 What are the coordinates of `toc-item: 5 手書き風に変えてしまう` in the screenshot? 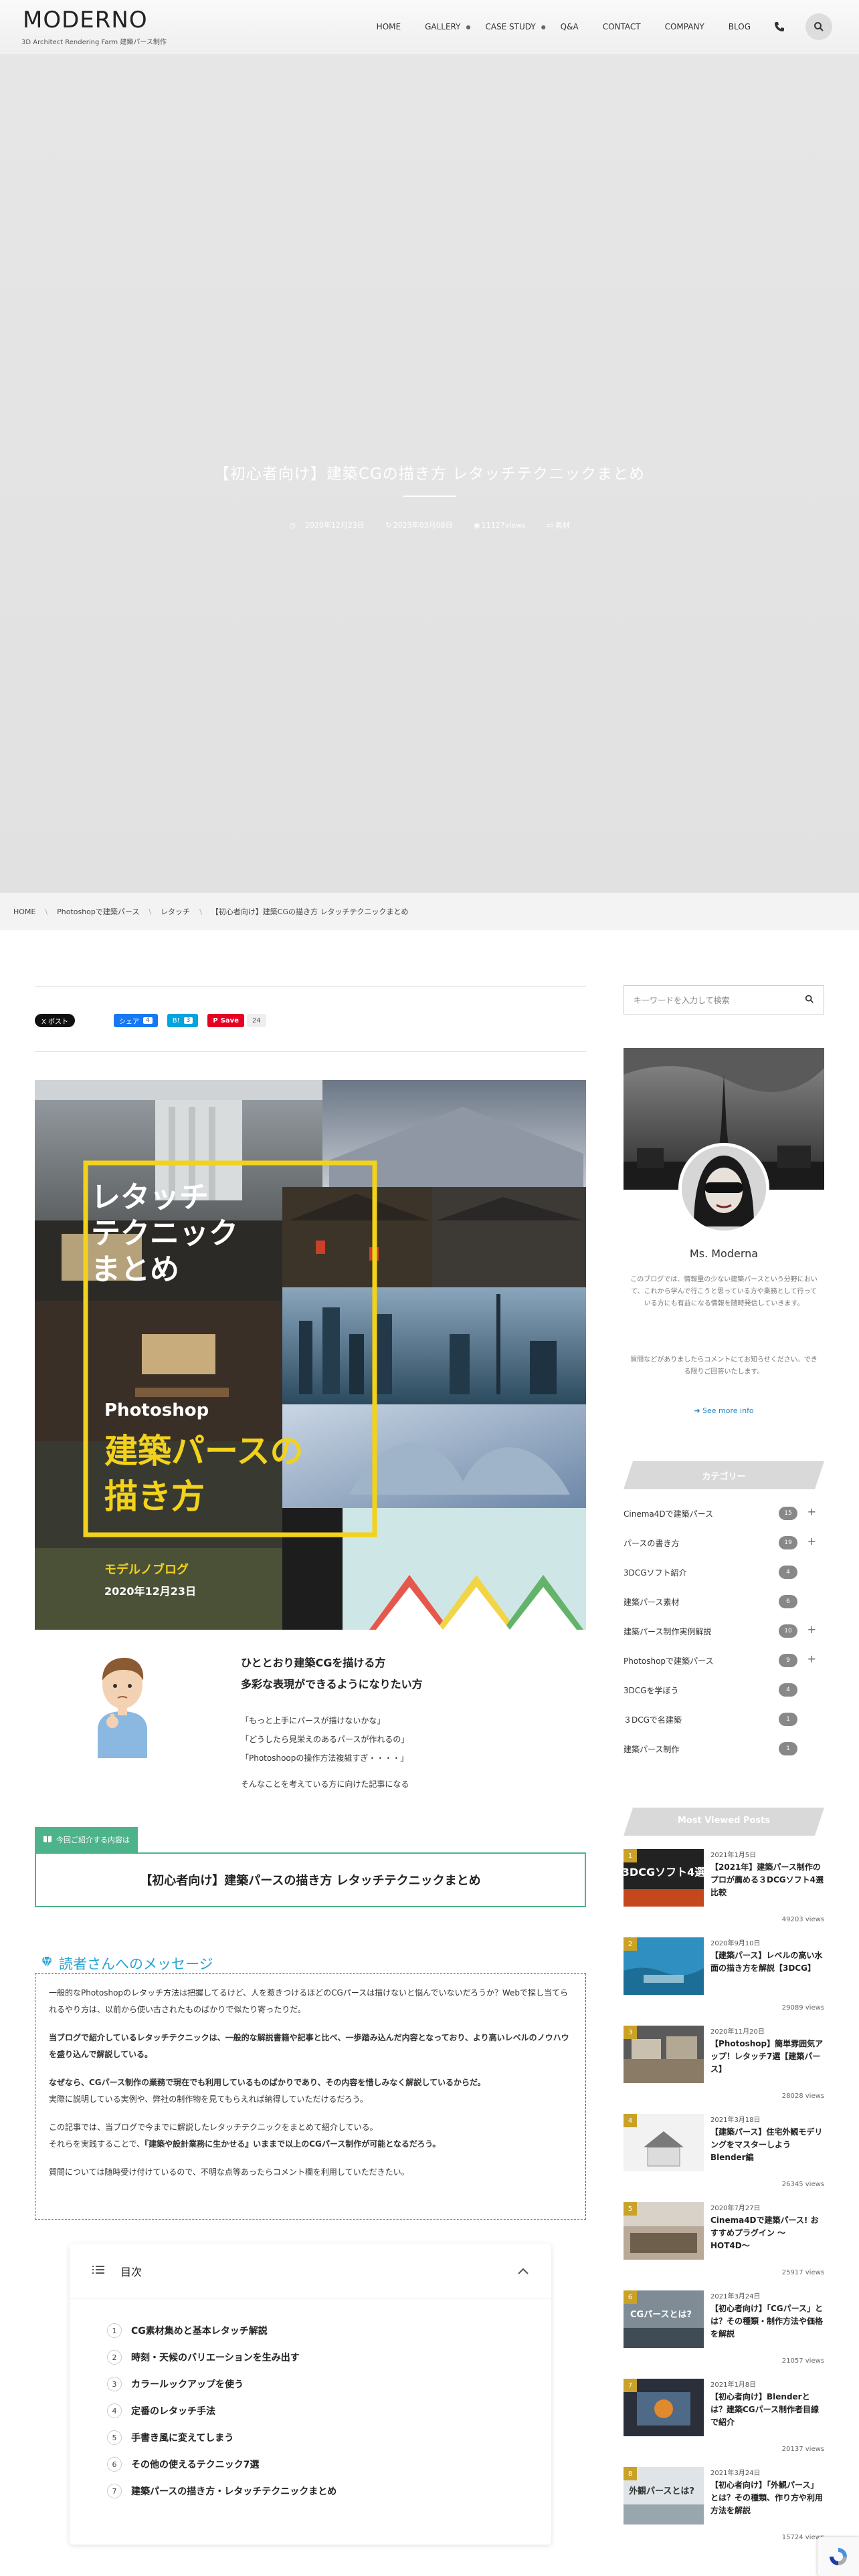 It's located at (329, 2438).